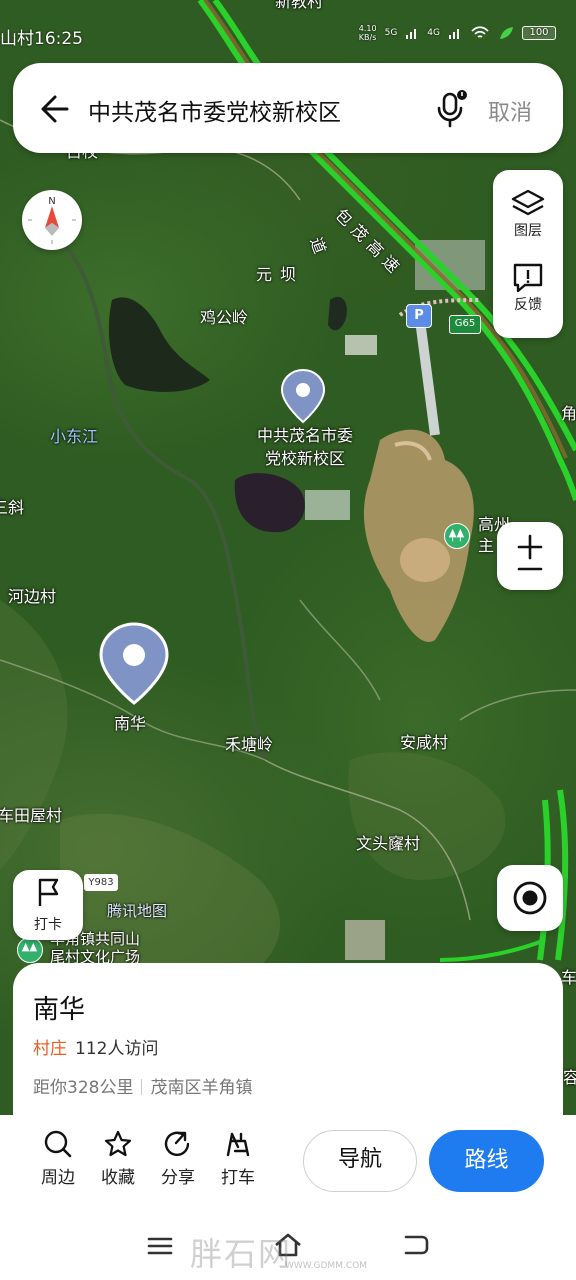 This screenshot has width=576, height=1280. What do you see at coordinates (118, 1143) in the screenshot?
I see `star-icon` at bounding box center [118, 1143].